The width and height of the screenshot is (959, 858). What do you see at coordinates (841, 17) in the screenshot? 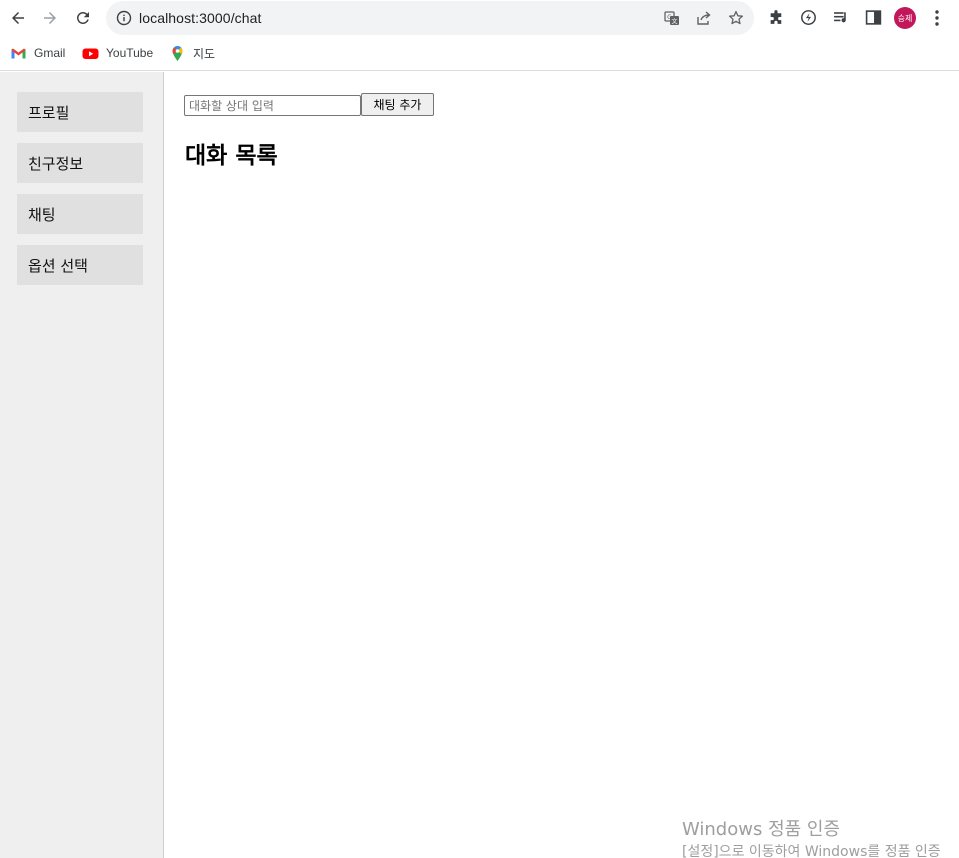
I see `music-queue-icon` at bounding box center [841, 17].